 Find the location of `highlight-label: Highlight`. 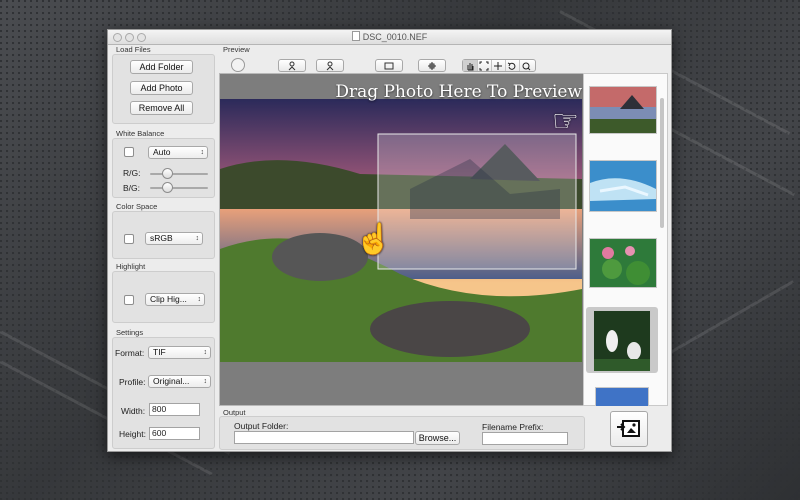

highlight-label: Highlight is located at coordinates (131, 266).